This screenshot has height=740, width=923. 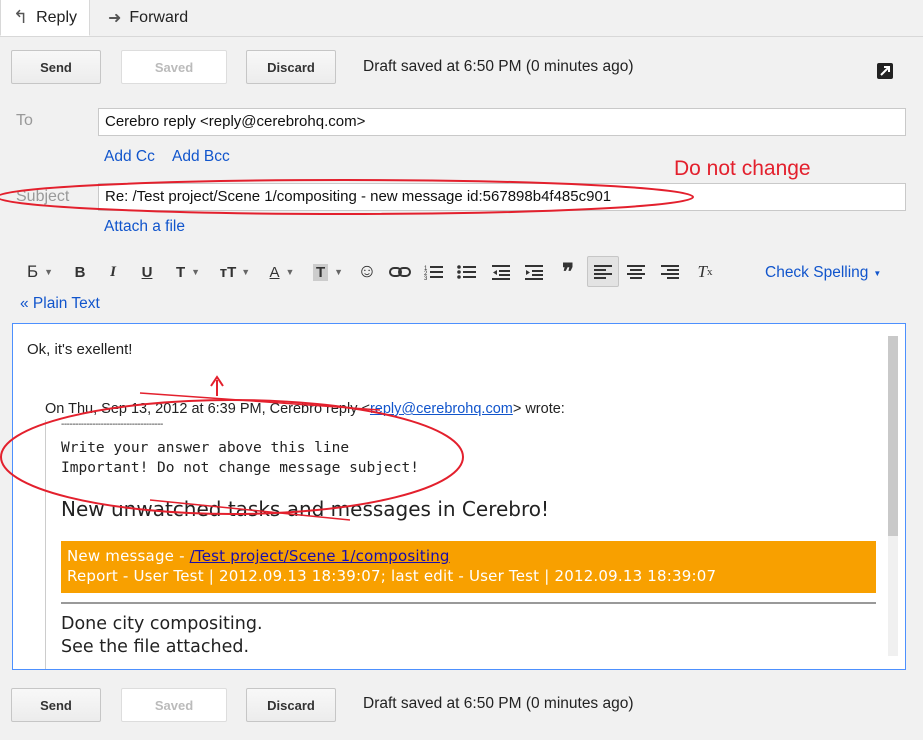 What do you see at coordinates (538, 409) in the screenshot?
I see `quote-header-suffix: > wrote:` at bounding box center [538, 409].